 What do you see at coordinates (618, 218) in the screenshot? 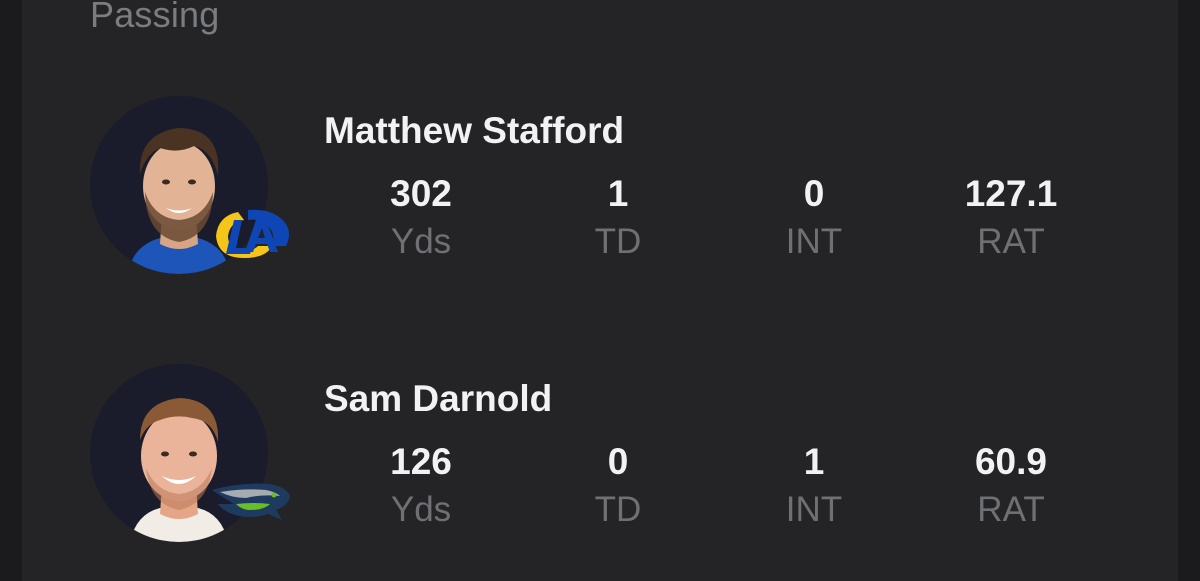
I see `stat-touchdowns: 1 TD` at bounding box center [618, 218].